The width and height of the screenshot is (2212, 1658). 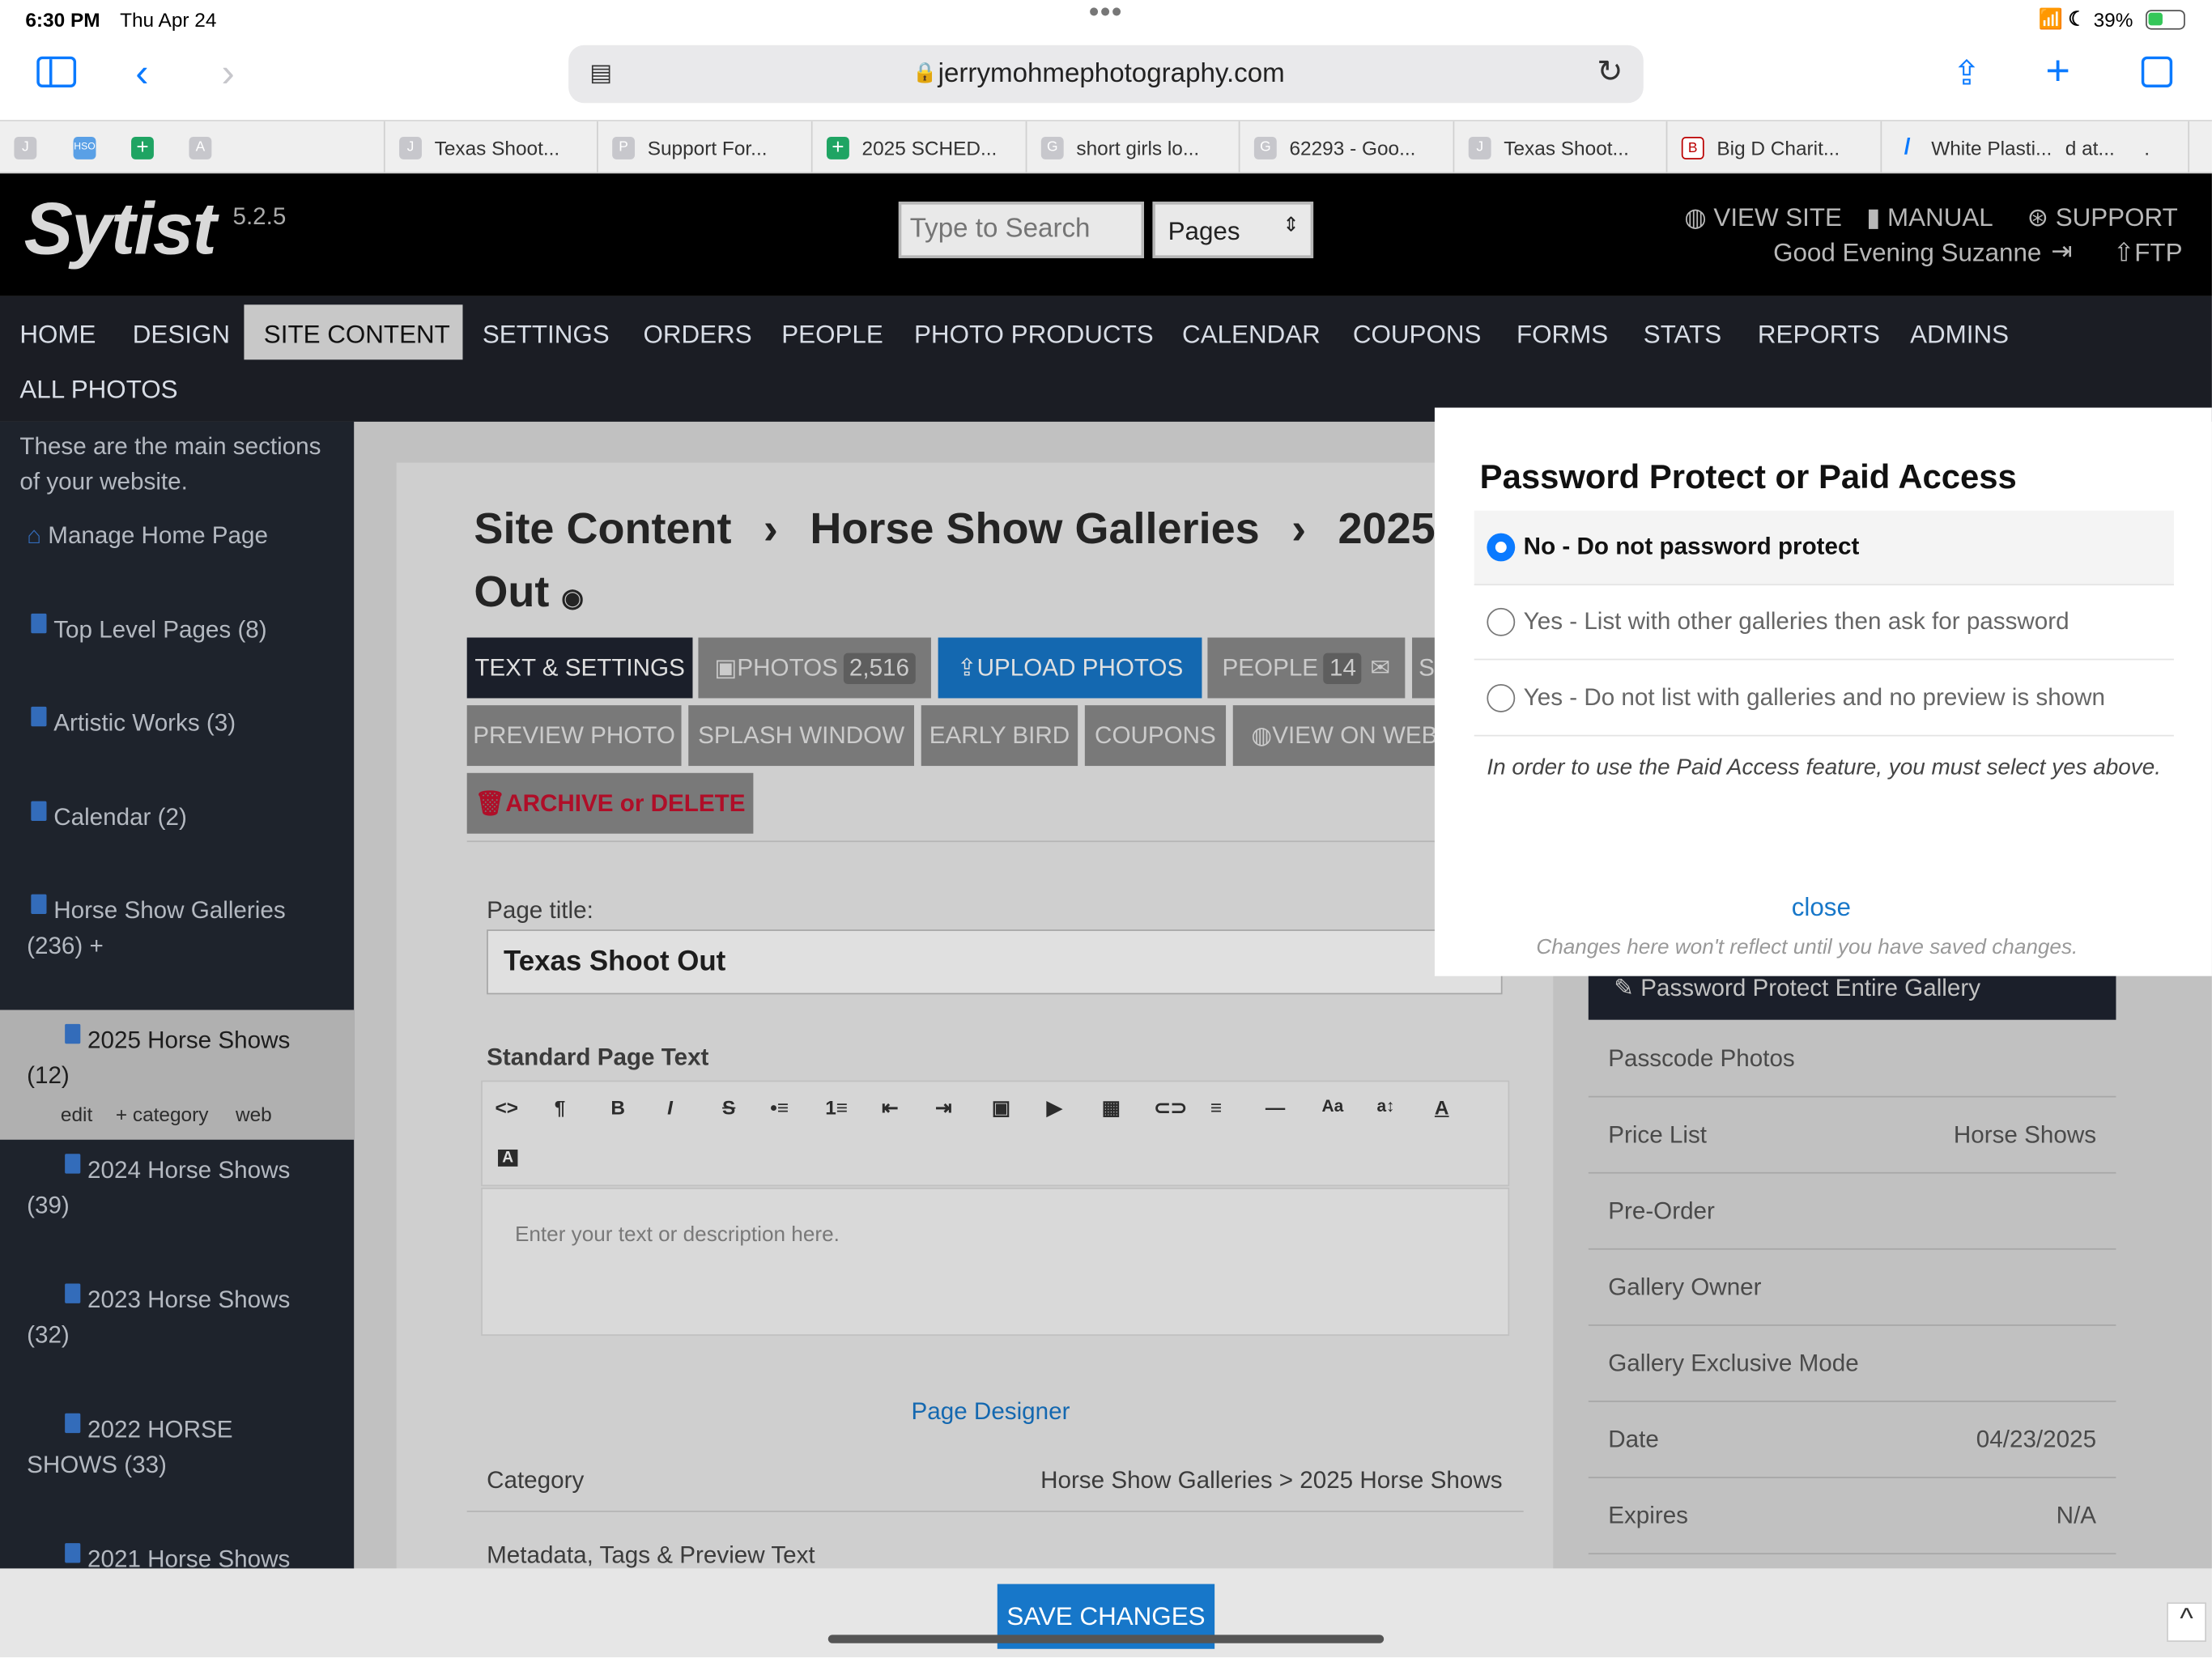 What do you see at coordinates (2147, 147) in the screenshot?
I see `tab-title: .` at bounding box center [2147, 147].